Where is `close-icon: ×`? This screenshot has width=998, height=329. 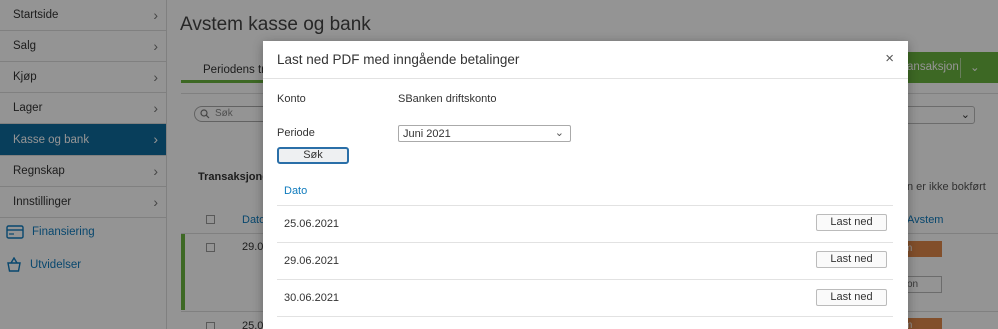
close-icon: × is located at coordinates (889, 58).